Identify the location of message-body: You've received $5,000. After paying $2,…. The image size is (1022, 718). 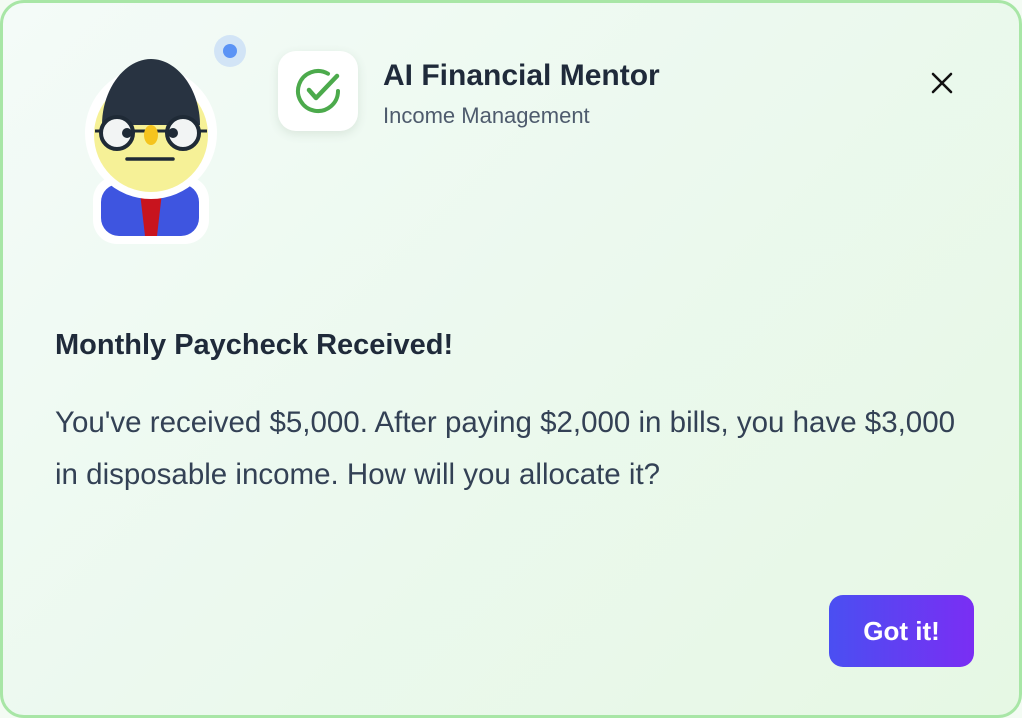
(505, 448).